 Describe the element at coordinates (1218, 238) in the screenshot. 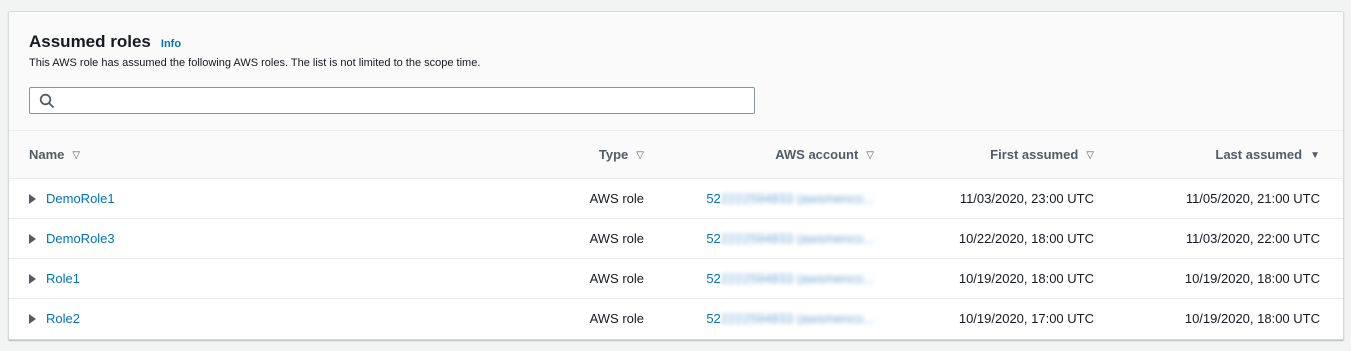

I see `cell-last-assumed: 11/03/2020, 22:00 UTC` at that location.